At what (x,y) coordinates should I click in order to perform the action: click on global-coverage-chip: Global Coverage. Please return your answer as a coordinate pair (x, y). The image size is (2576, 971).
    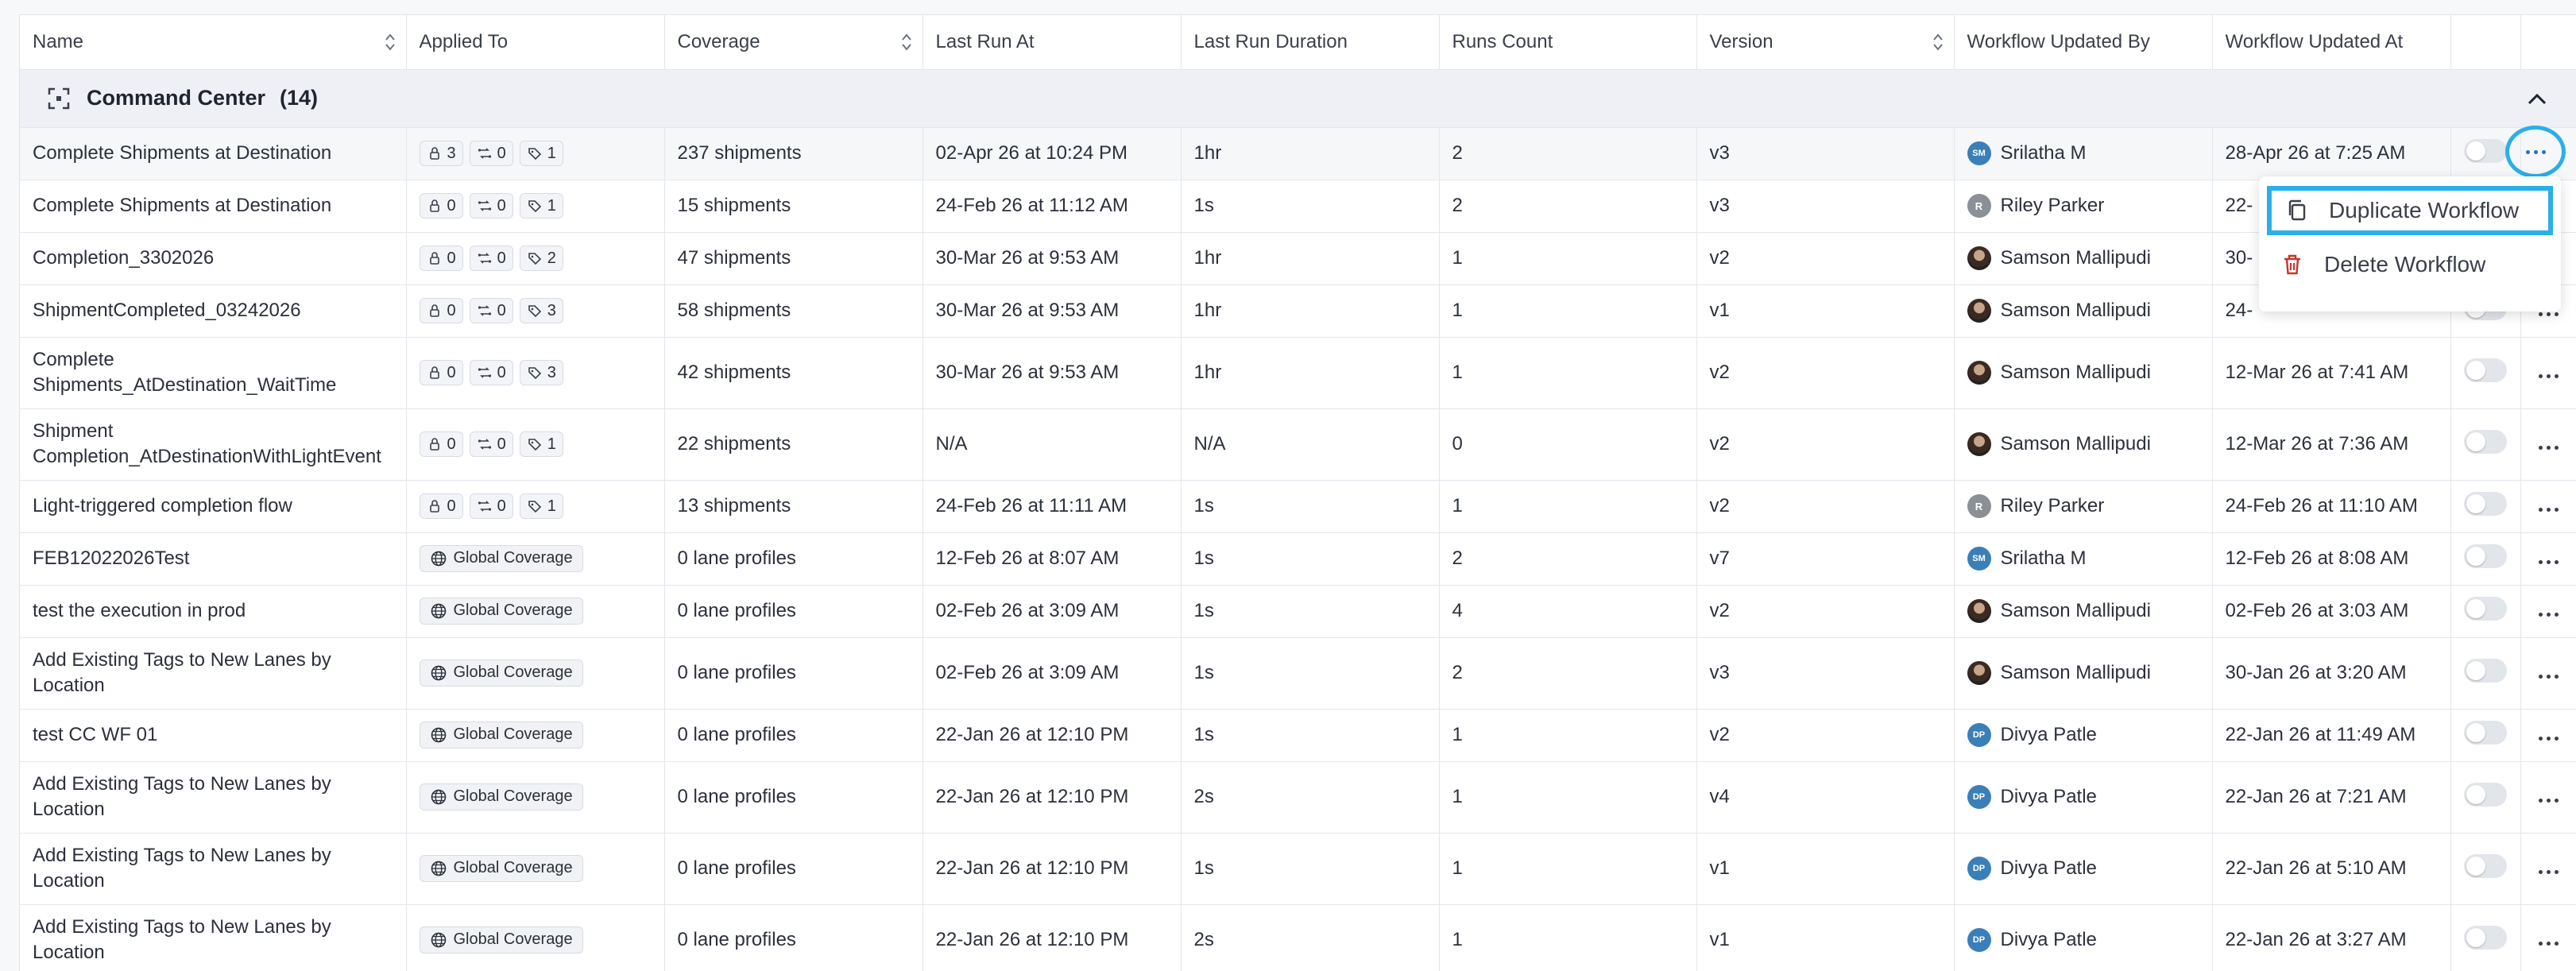
    Looking at the image, I should click on (501, 558).